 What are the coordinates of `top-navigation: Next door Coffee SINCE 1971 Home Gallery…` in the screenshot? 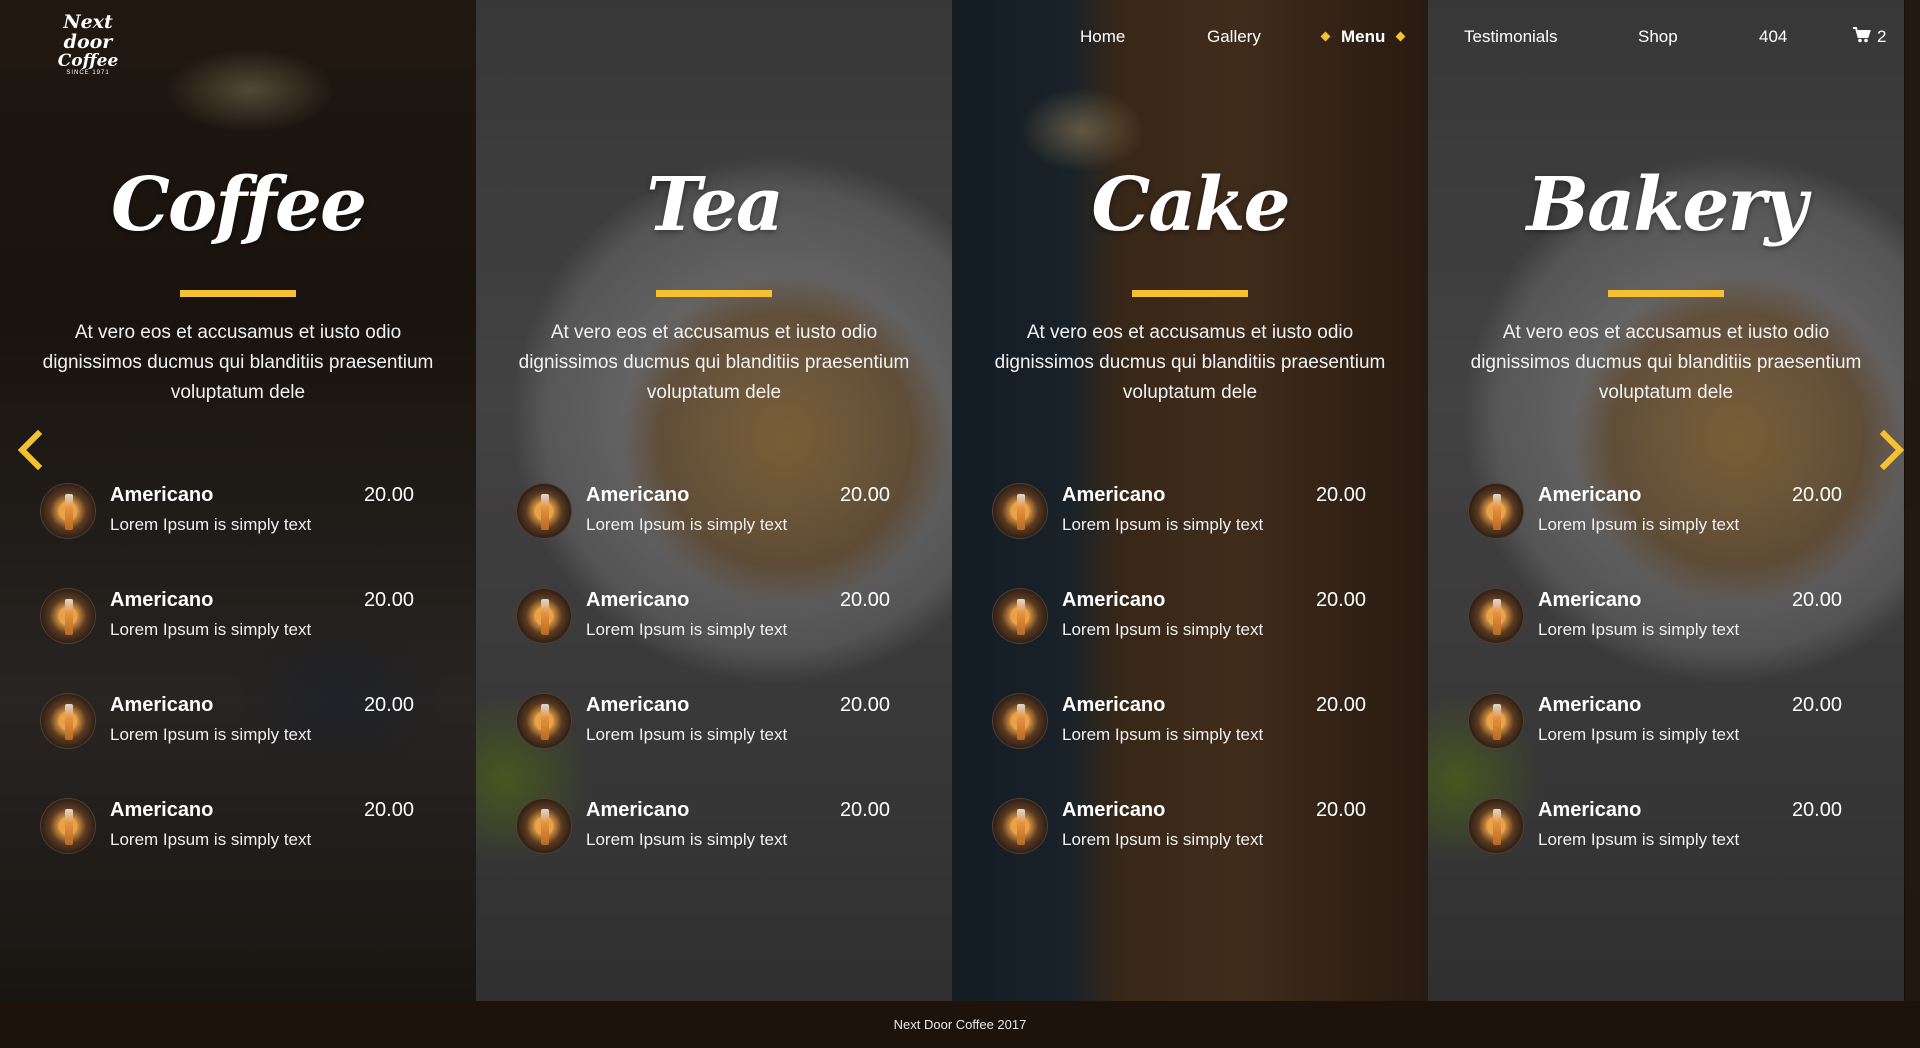 It's located at (960, 38).